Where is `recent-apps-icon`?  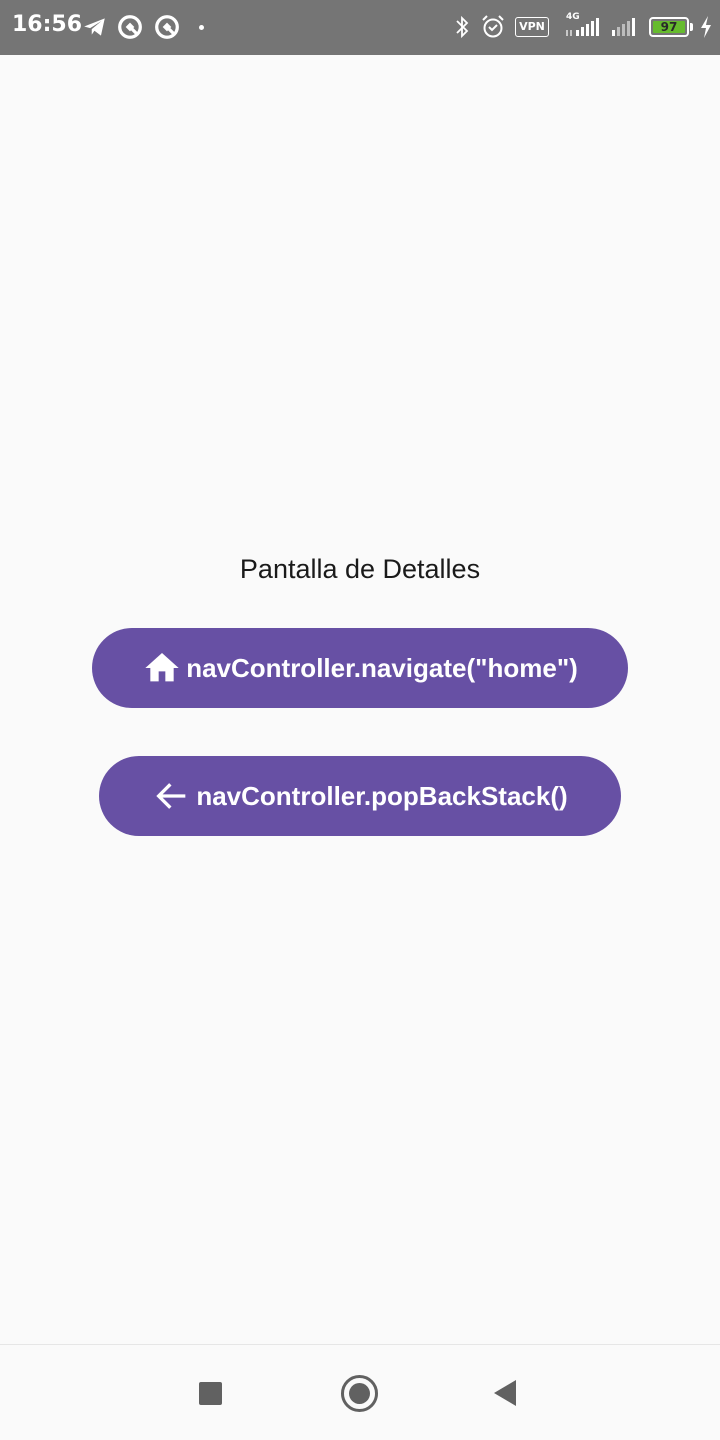
recent-apps-icon is located at coordinates (210, 1393).